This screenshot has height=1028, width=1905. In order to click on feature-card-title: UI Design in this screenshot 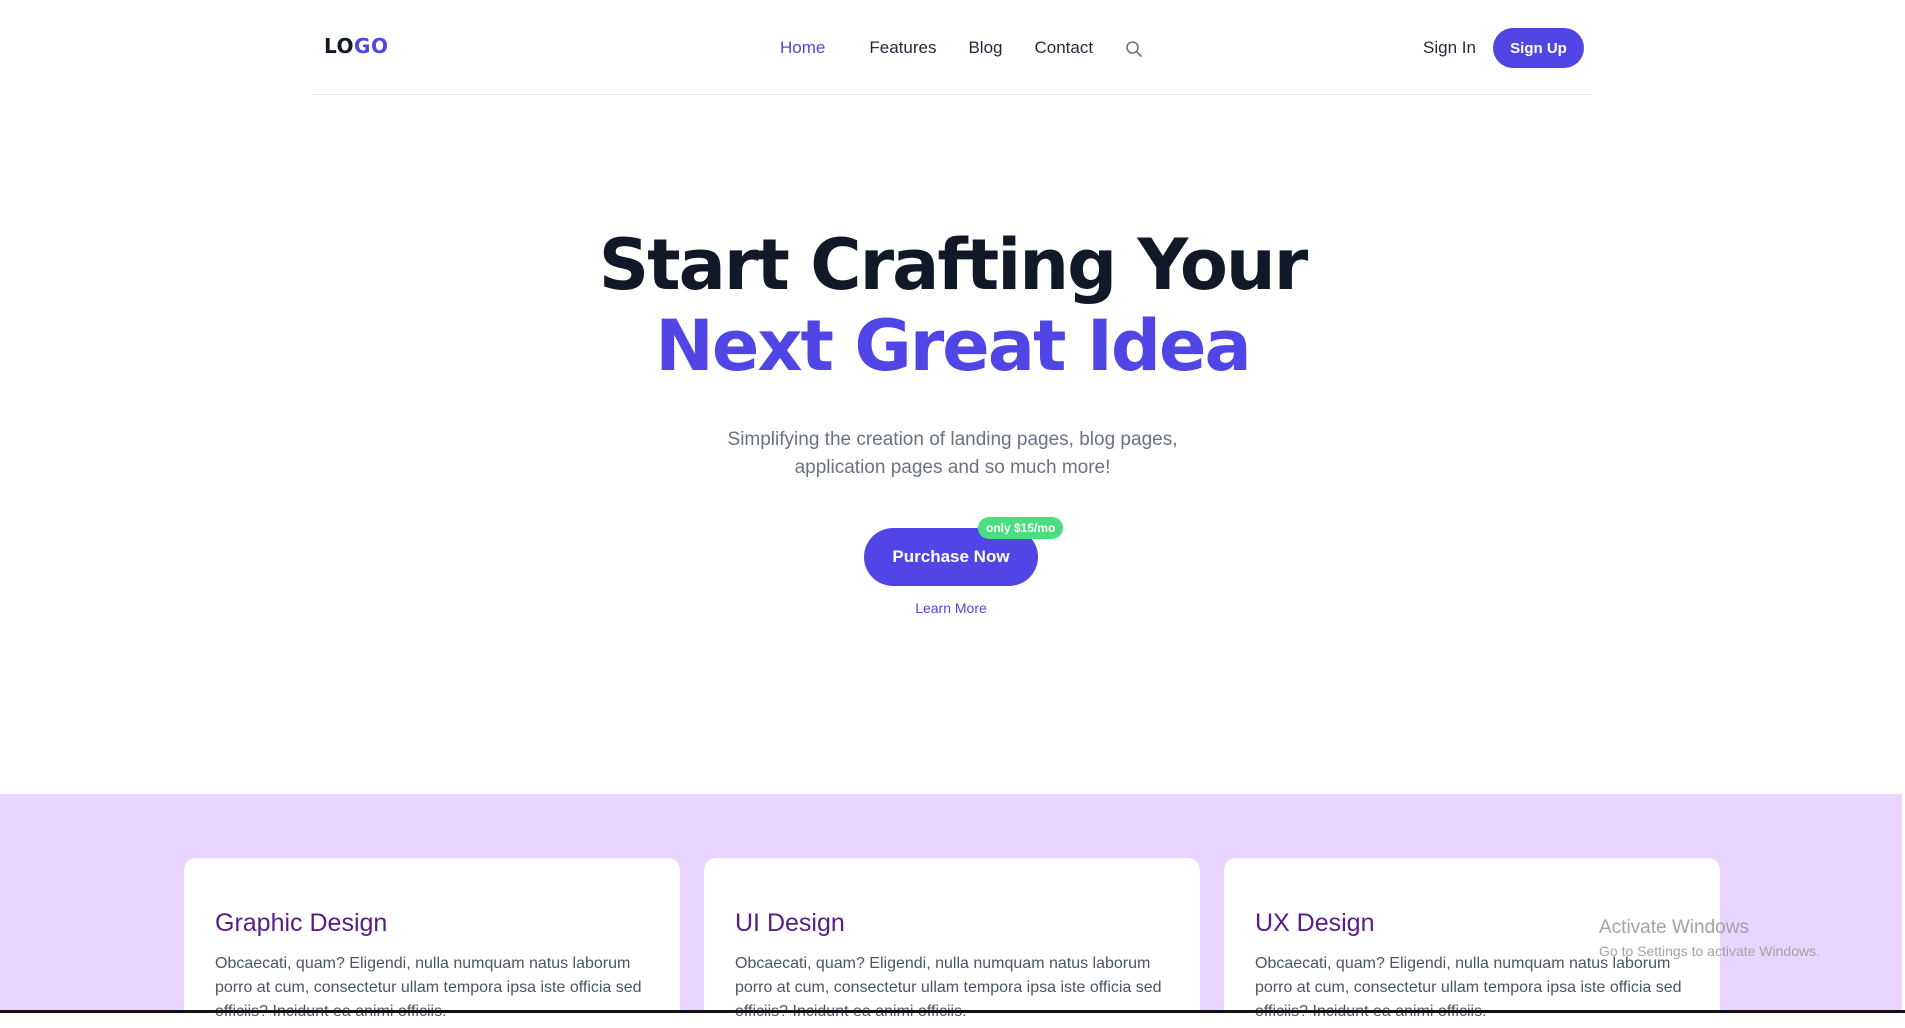, I will do `click(790, 923)`.